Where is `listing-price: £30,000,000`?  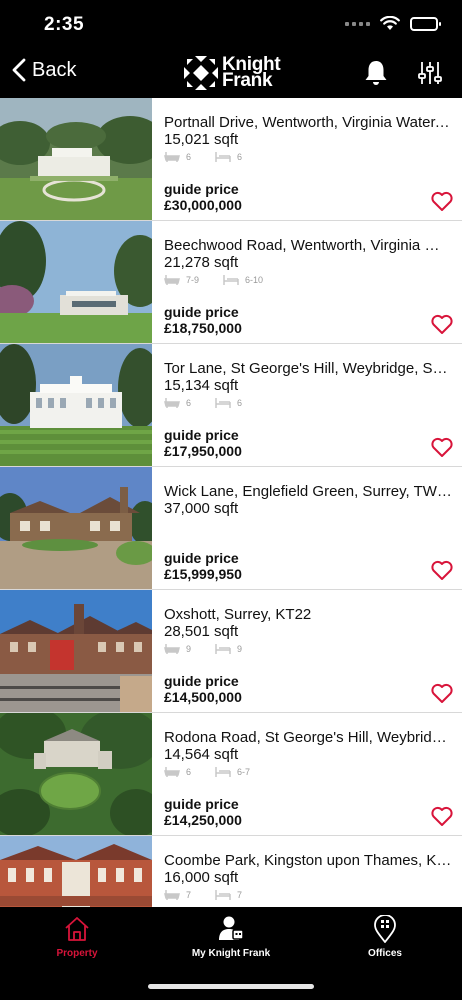 listing-price: £30,000,000 is located at coordinates (203, 205).